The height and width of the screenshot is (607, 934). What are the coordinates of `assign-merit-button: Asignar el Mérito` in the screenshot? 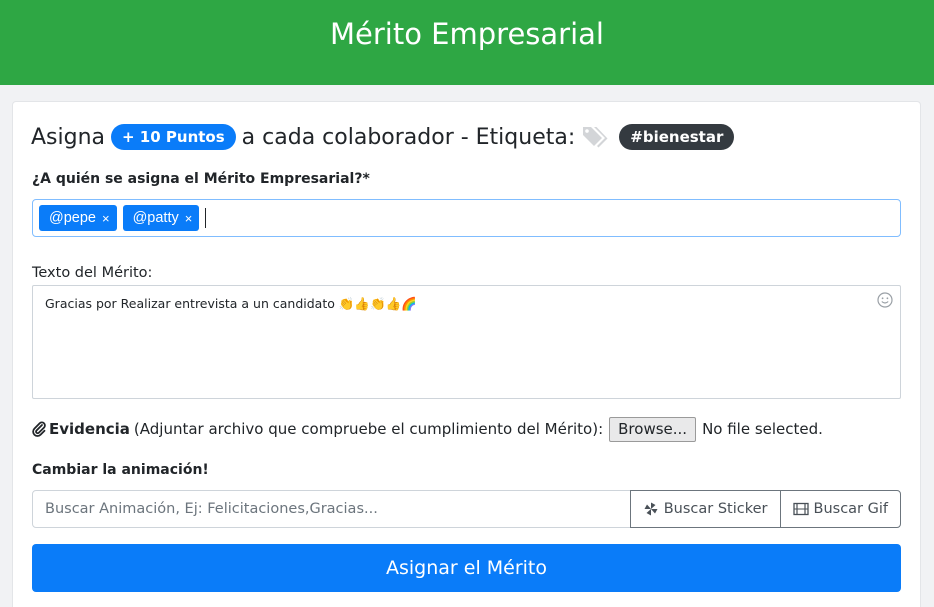 It's located at (466, 568).